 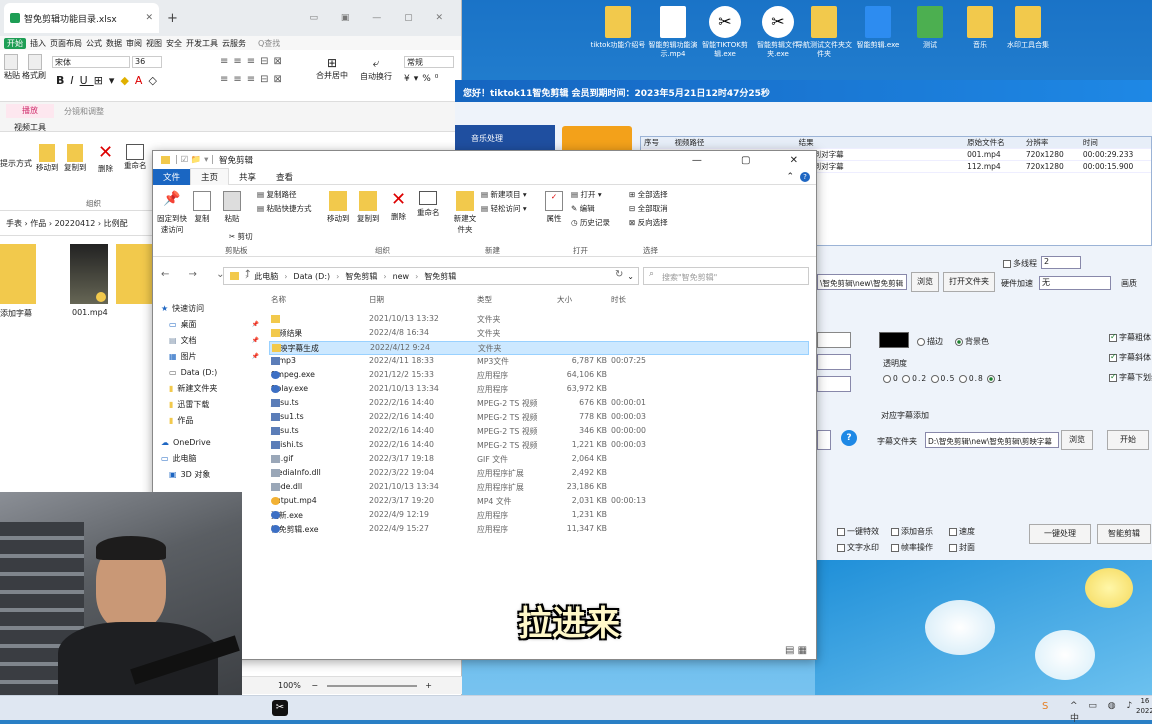 What do you see at coordinates (1051, 142) in the screenshot?
I see `table-header-cell: 分辨率` at bounding box center [1051, 142].